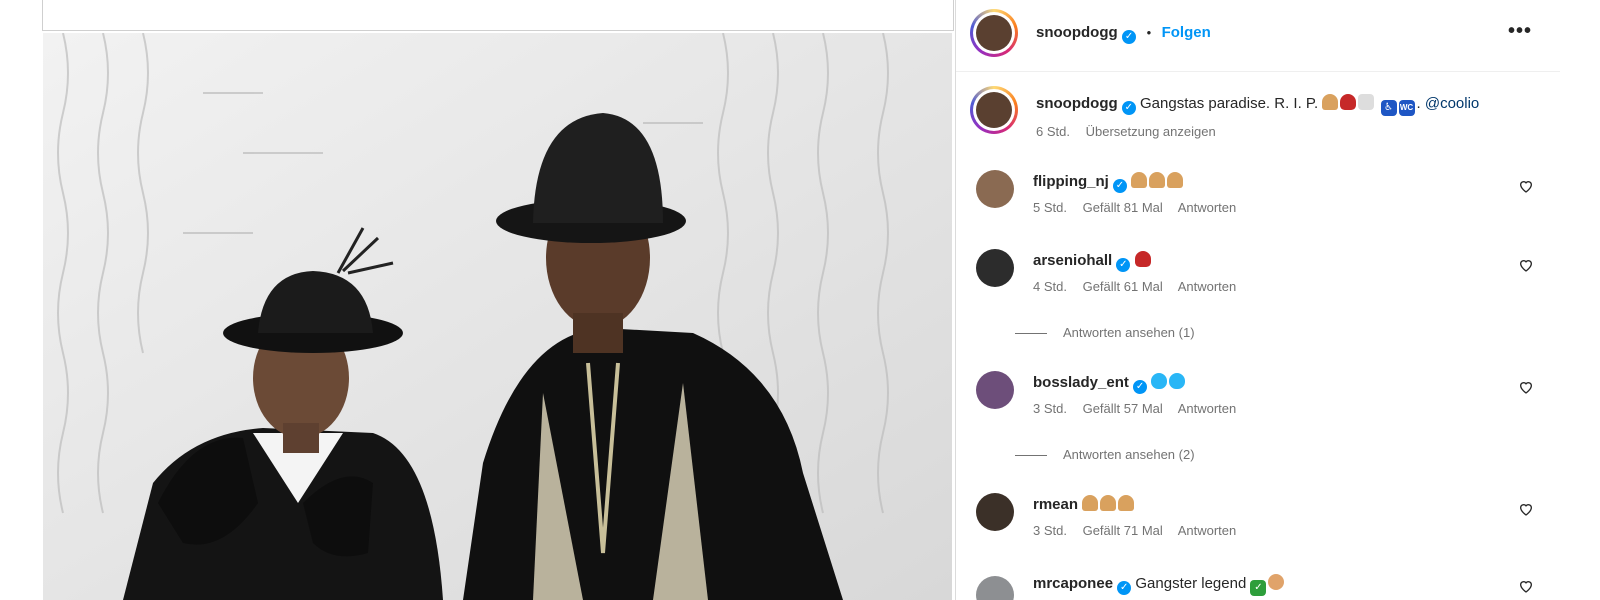  What do you see at coordinates (1151, 131) in the screenshot?
I see `translate-link: Übersetzung anzeigen` at bounding box center [1151, 131].